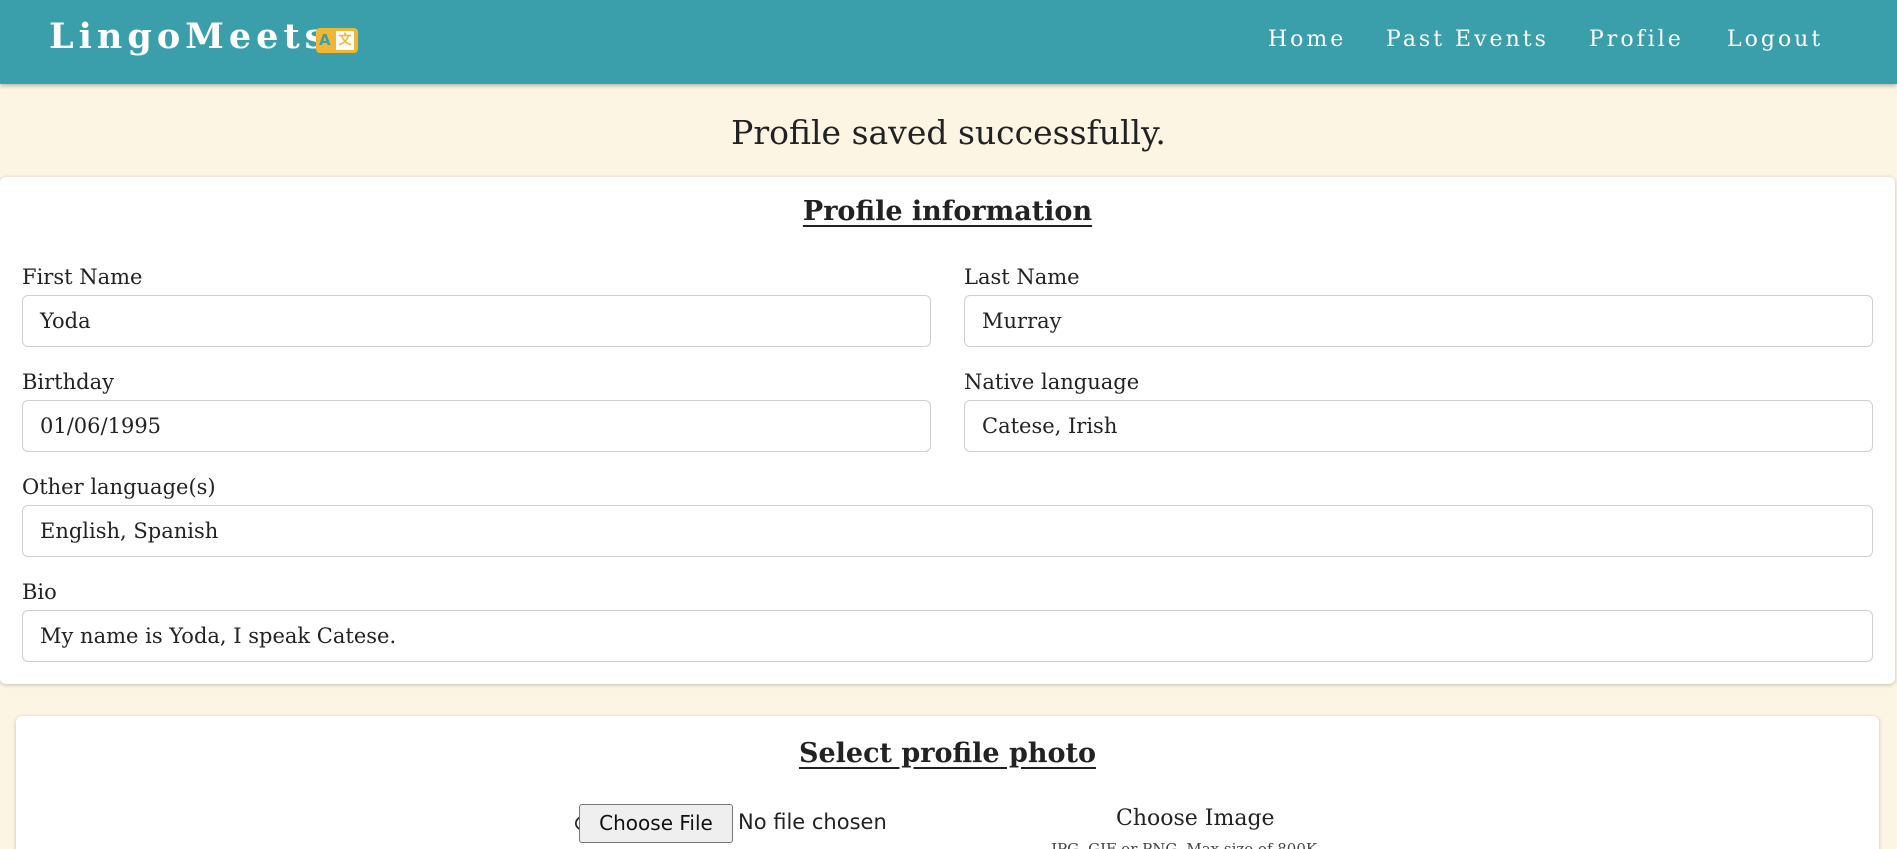  I want to click on other-languages-input: English, Spanish, so click(947, 531).